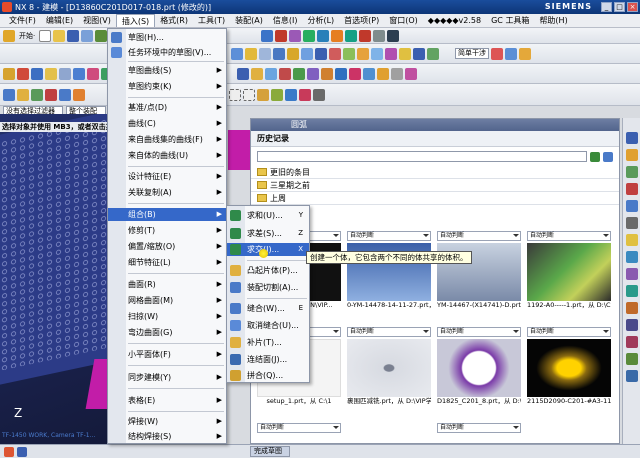  I want to click on reuse-library-icon, so click(631, 189).